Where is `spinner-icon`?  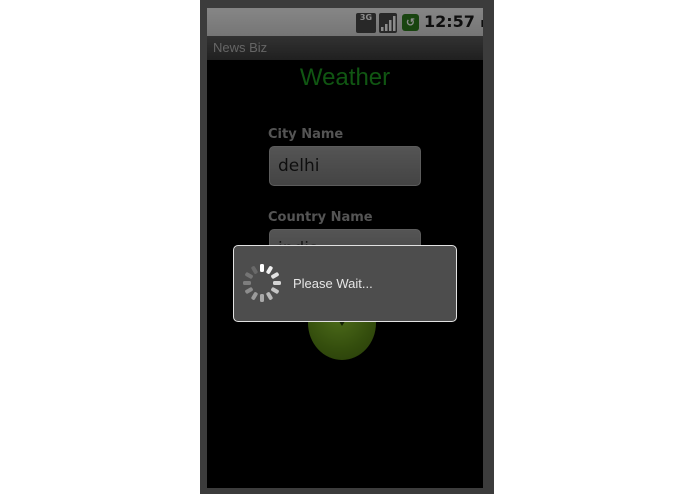
spinner-icon is located at coordinates (262, 283).